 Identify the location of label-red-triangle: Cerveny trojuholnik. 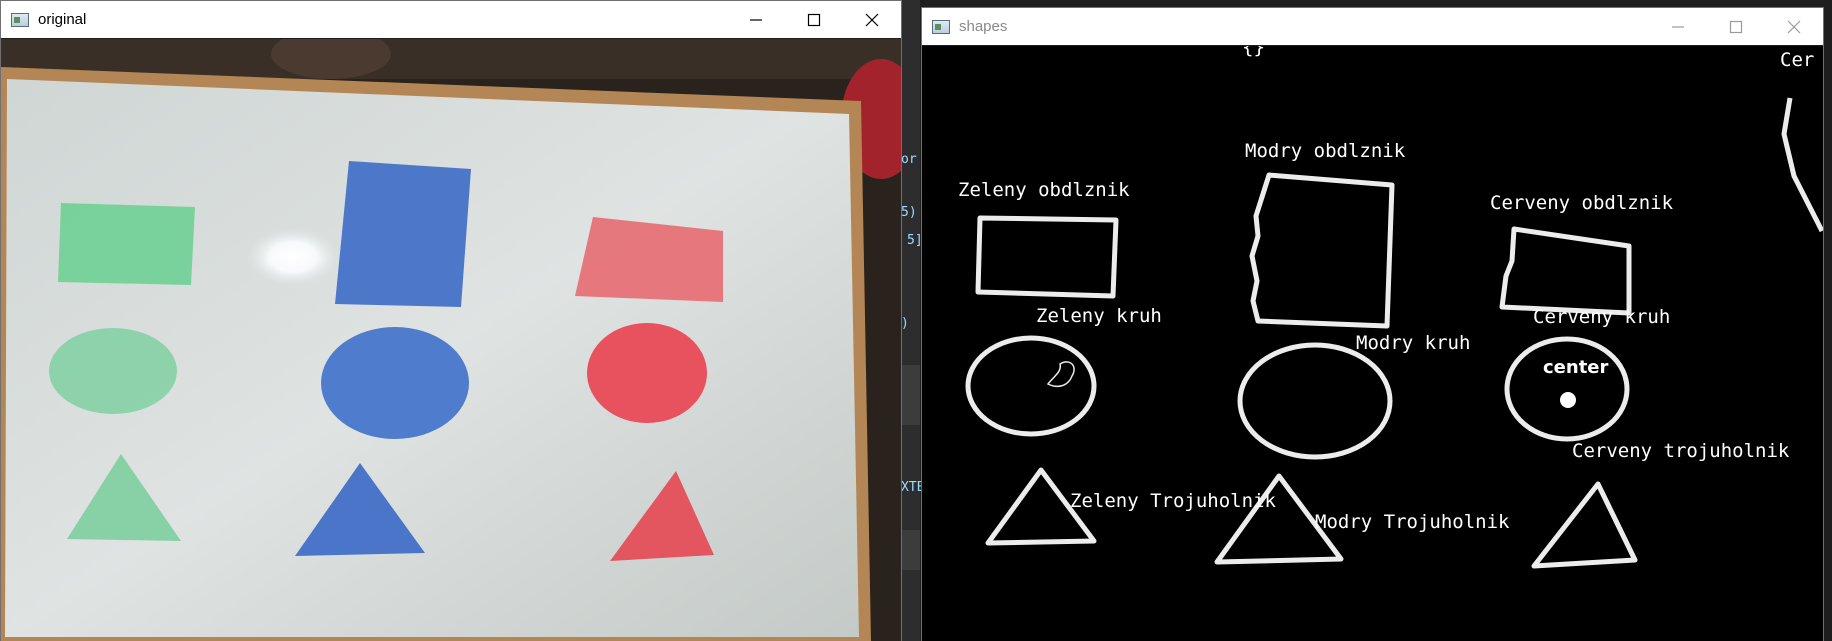
(1681, 451).